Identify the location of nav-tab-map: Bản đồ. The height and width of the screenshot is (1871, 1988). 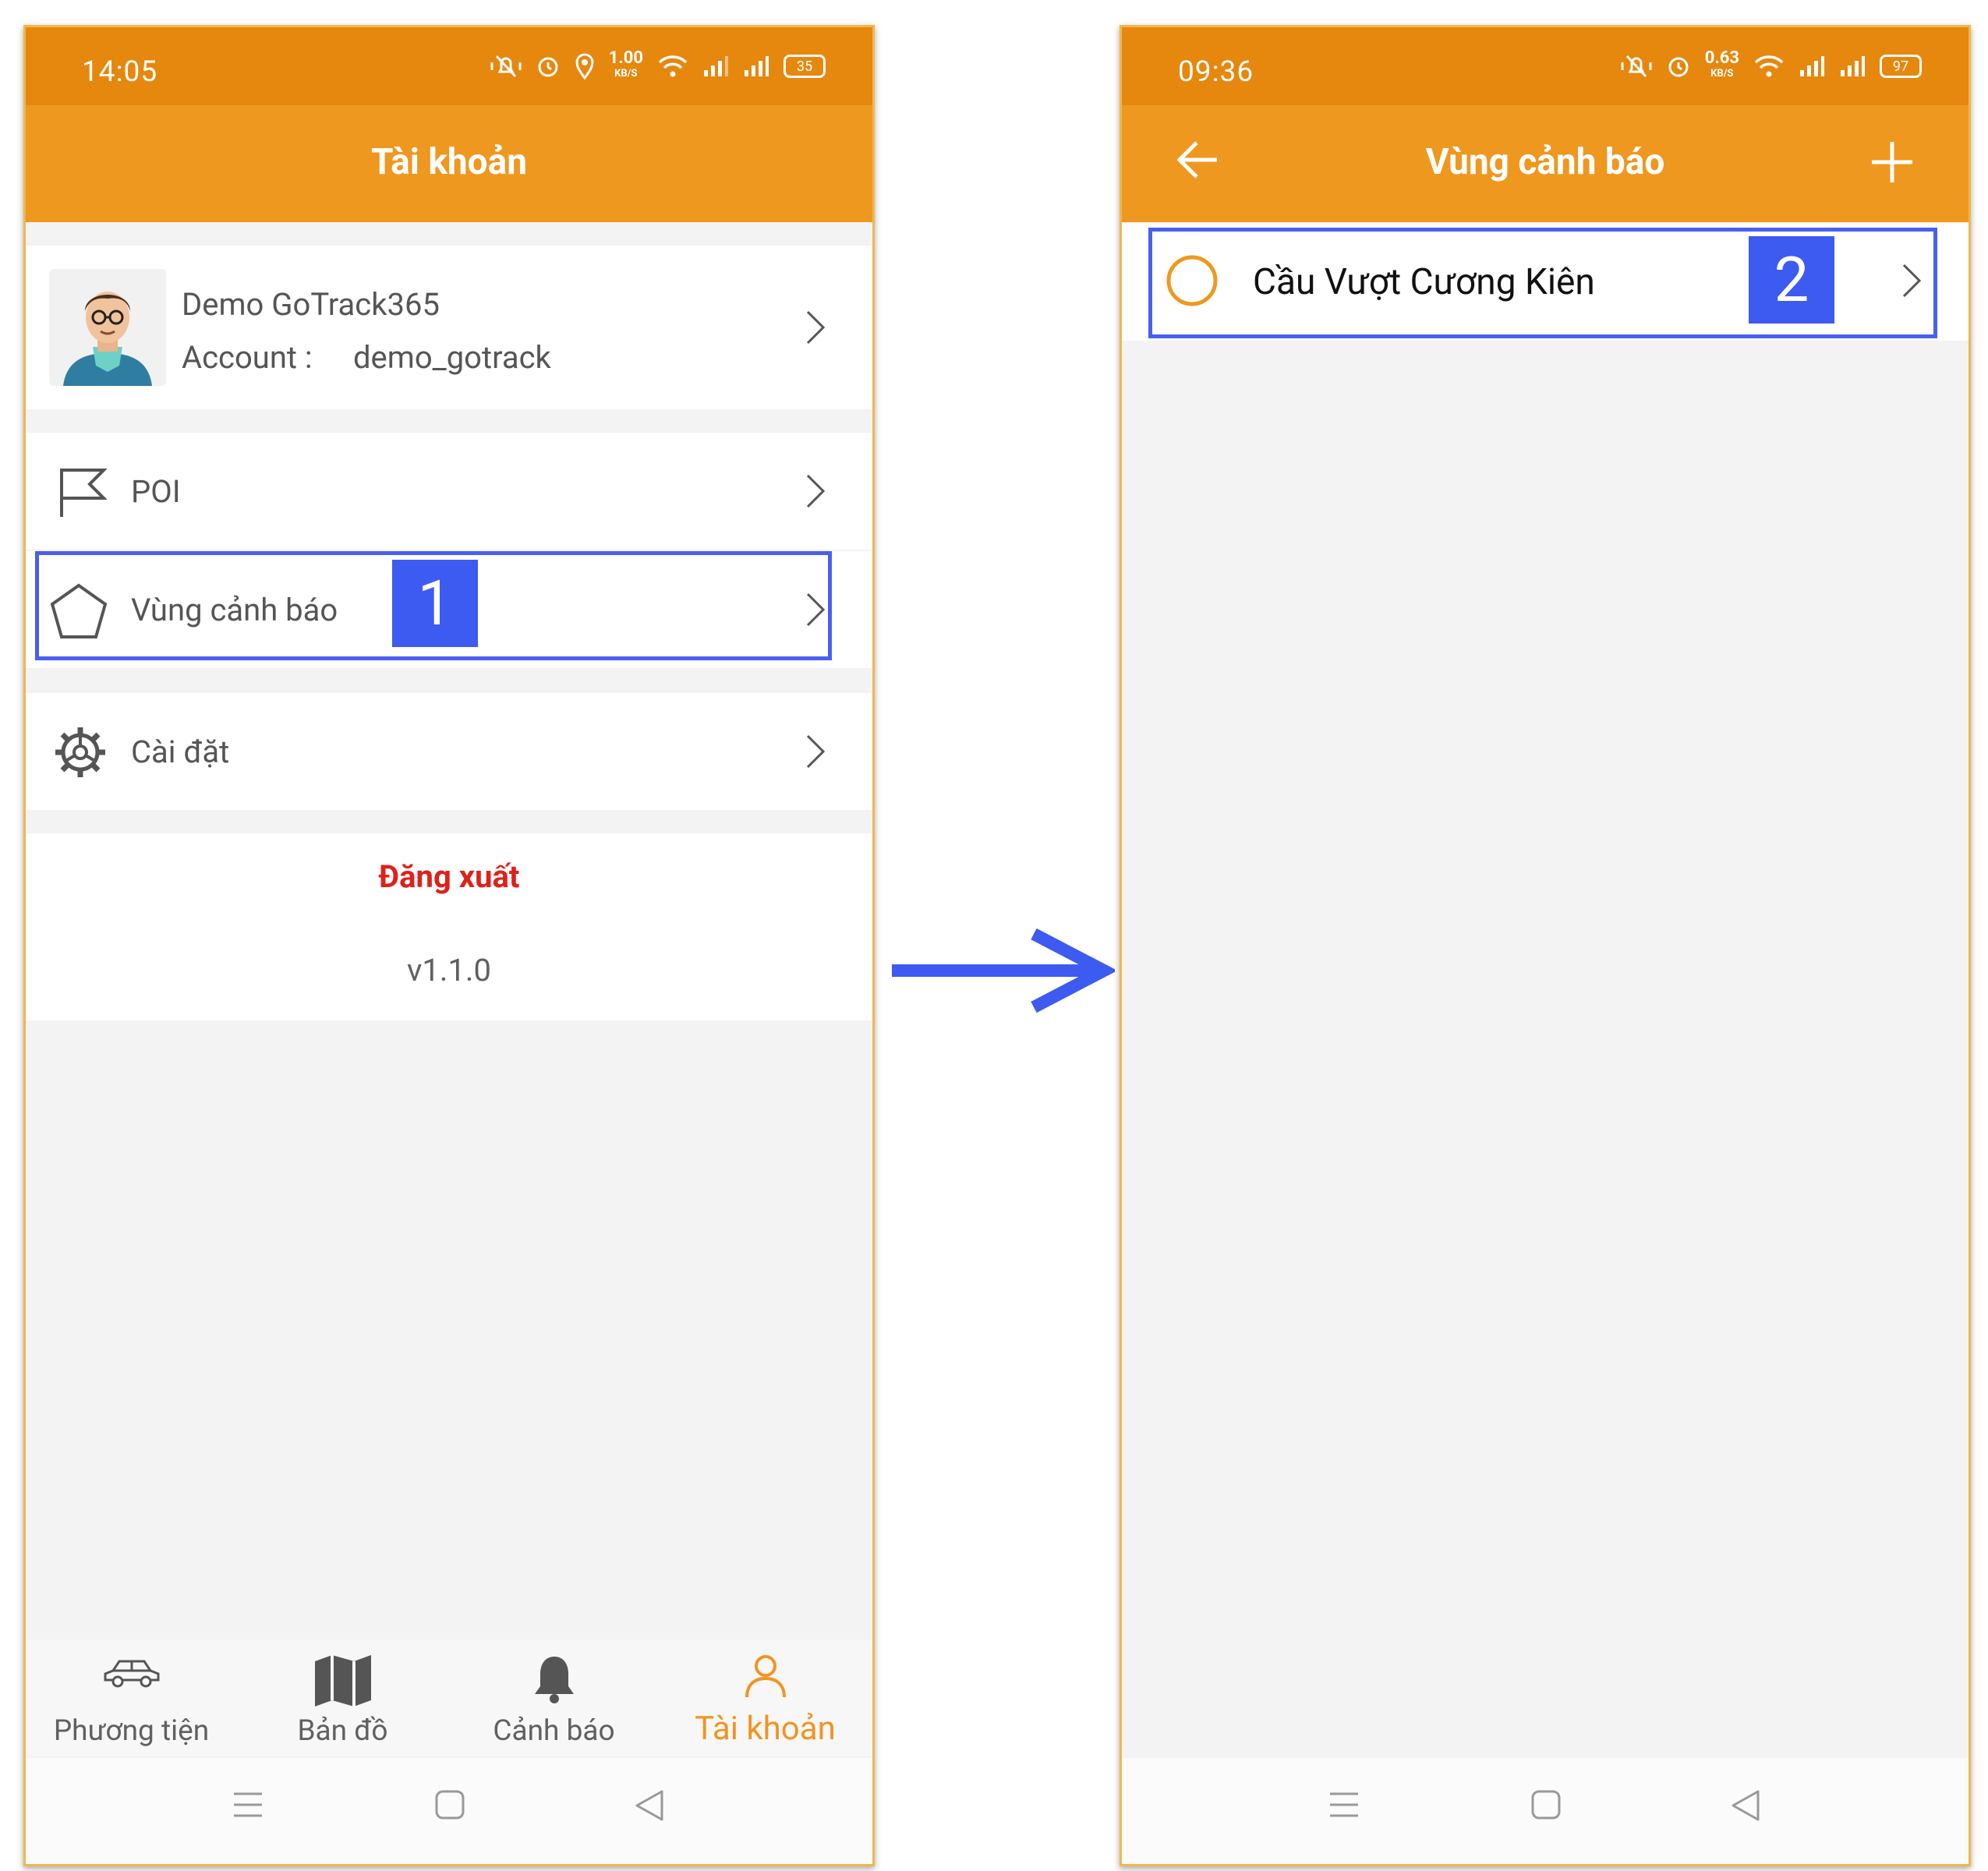
(342, 1697).